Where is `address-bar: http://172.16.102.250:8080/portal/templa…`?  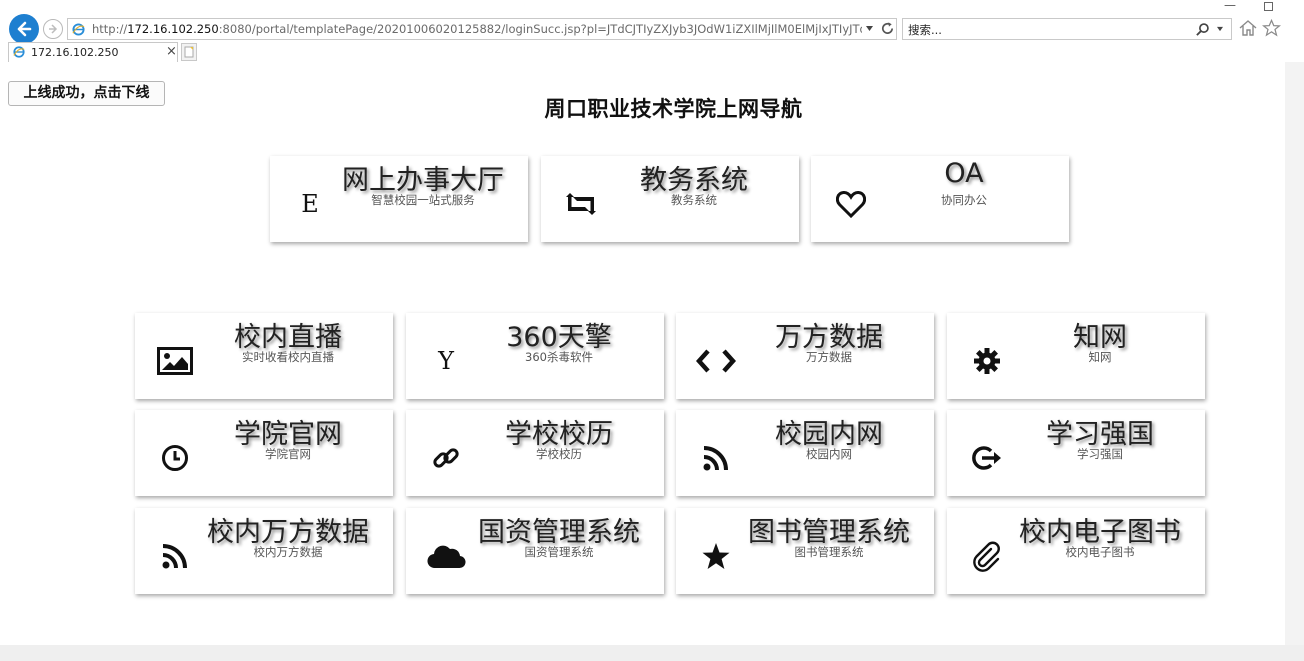
address-bar: http://172.16.102.250:8080/portal/templa… is located at coordinates (482, 29).